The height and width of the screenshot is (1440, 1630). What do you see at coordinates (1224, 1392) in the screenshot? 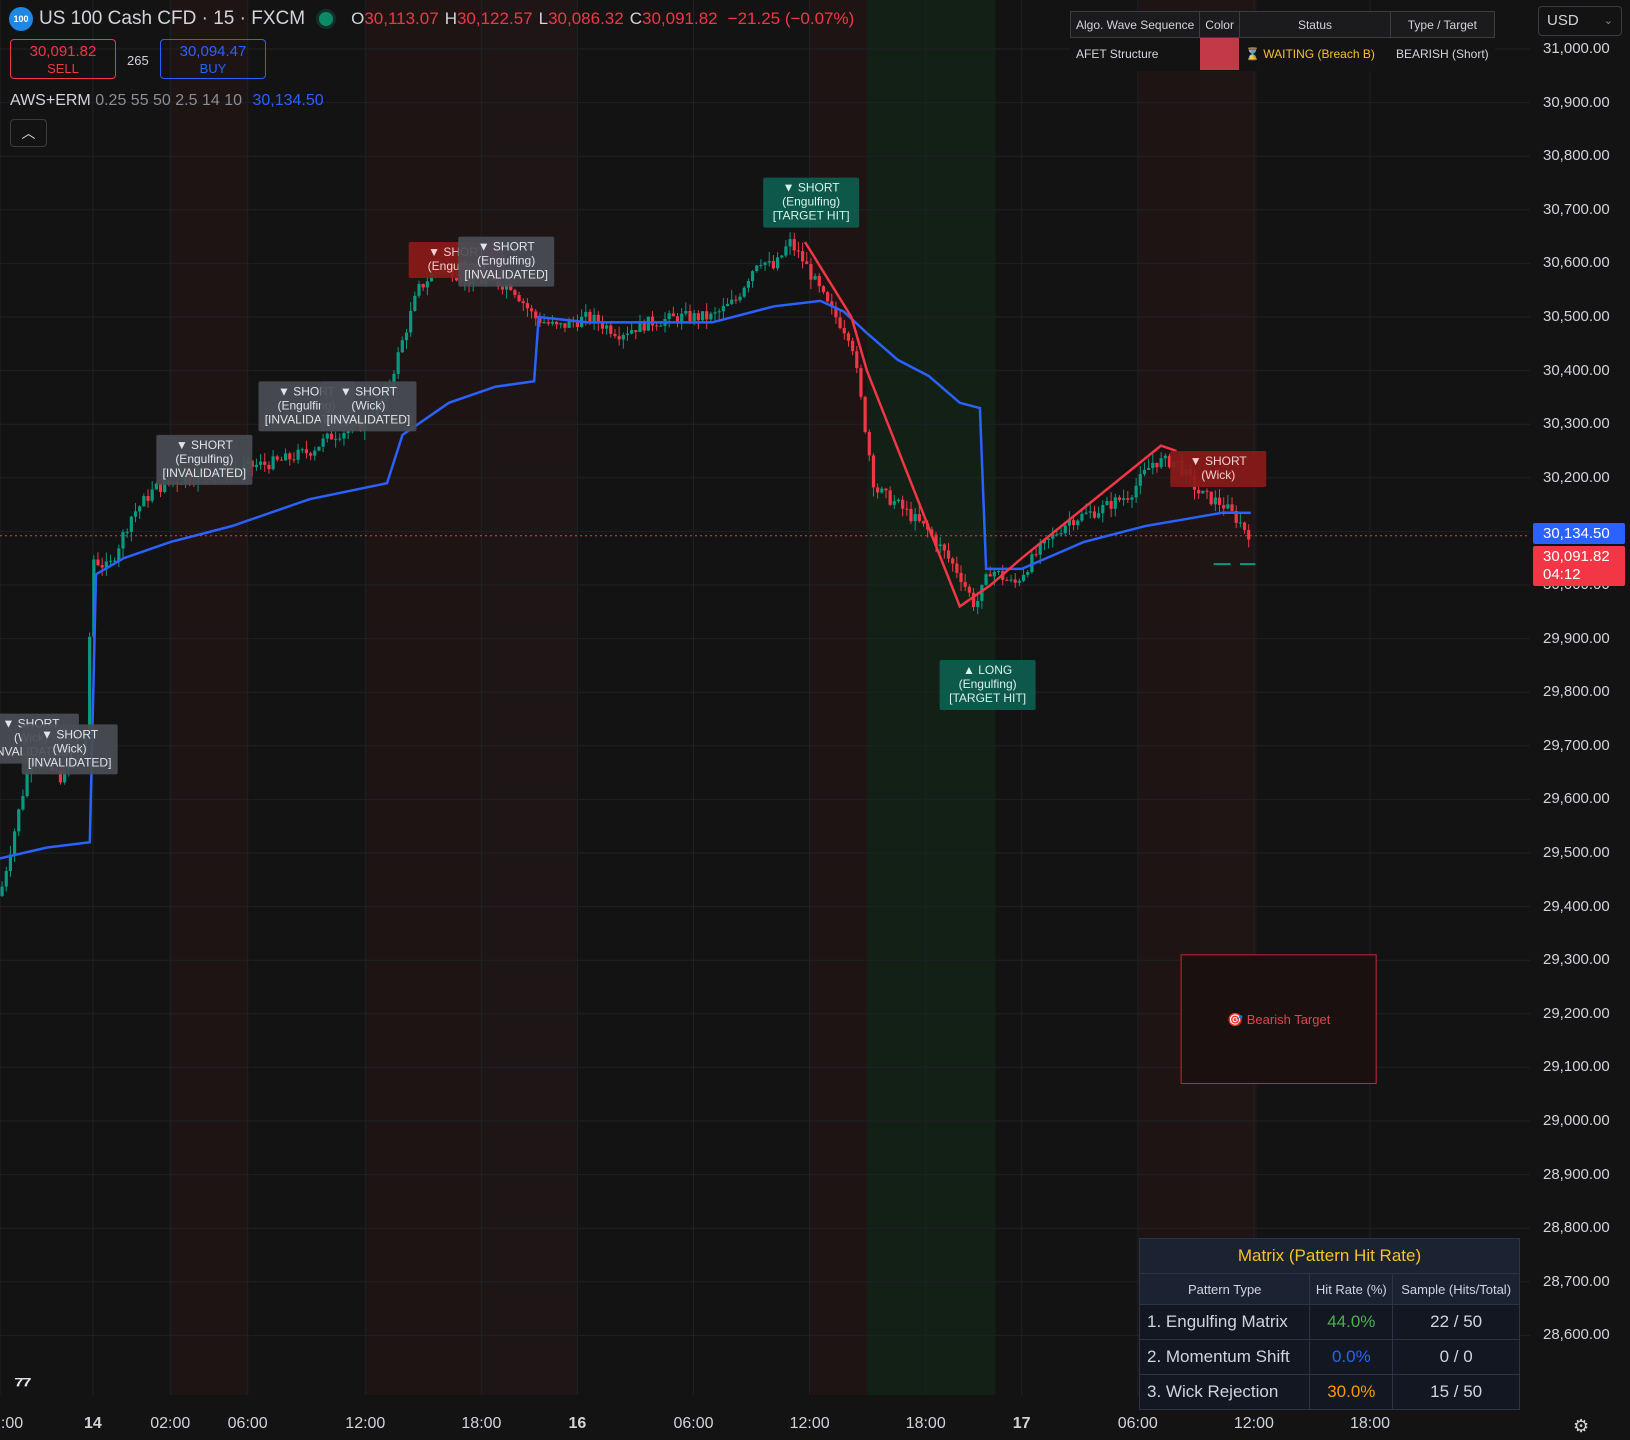
I see `matrix-pattern: 3. Wick Rejection` at bounding box center [1224, 1392].